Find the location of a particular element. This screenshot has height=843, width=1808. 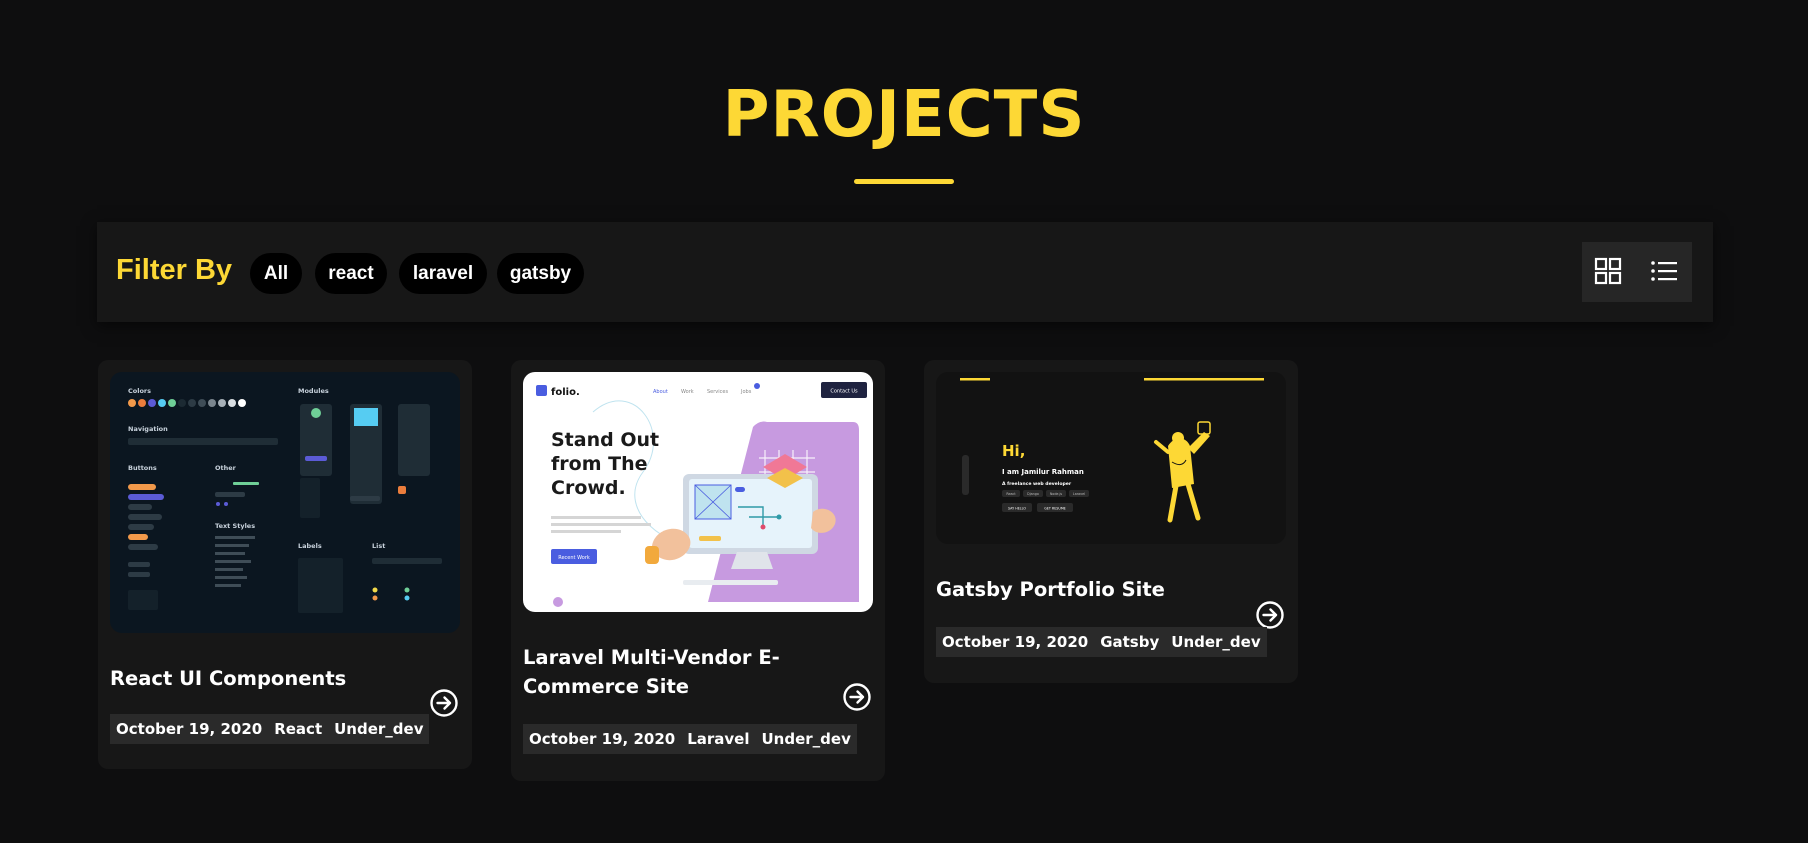

grid-icon is located at coordinates (1608, 271).